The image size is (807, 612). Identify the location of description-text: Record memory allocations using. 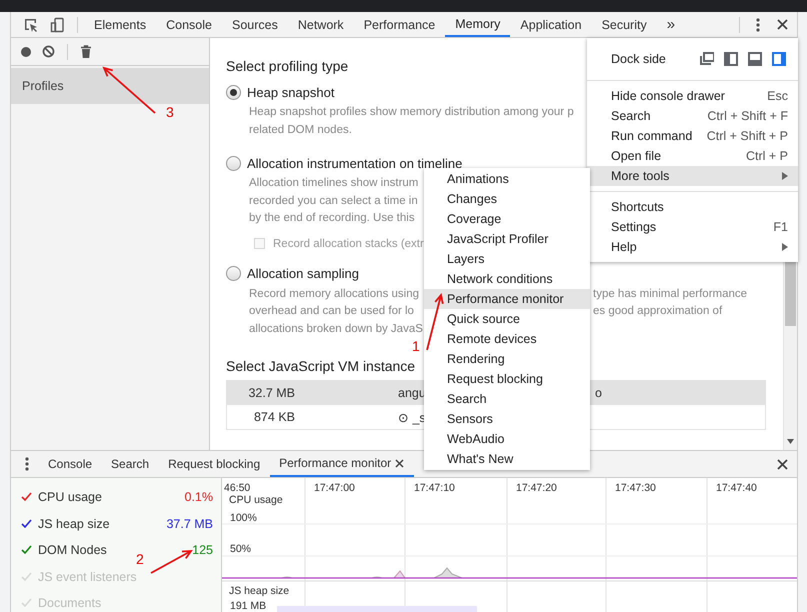
(334, 294).